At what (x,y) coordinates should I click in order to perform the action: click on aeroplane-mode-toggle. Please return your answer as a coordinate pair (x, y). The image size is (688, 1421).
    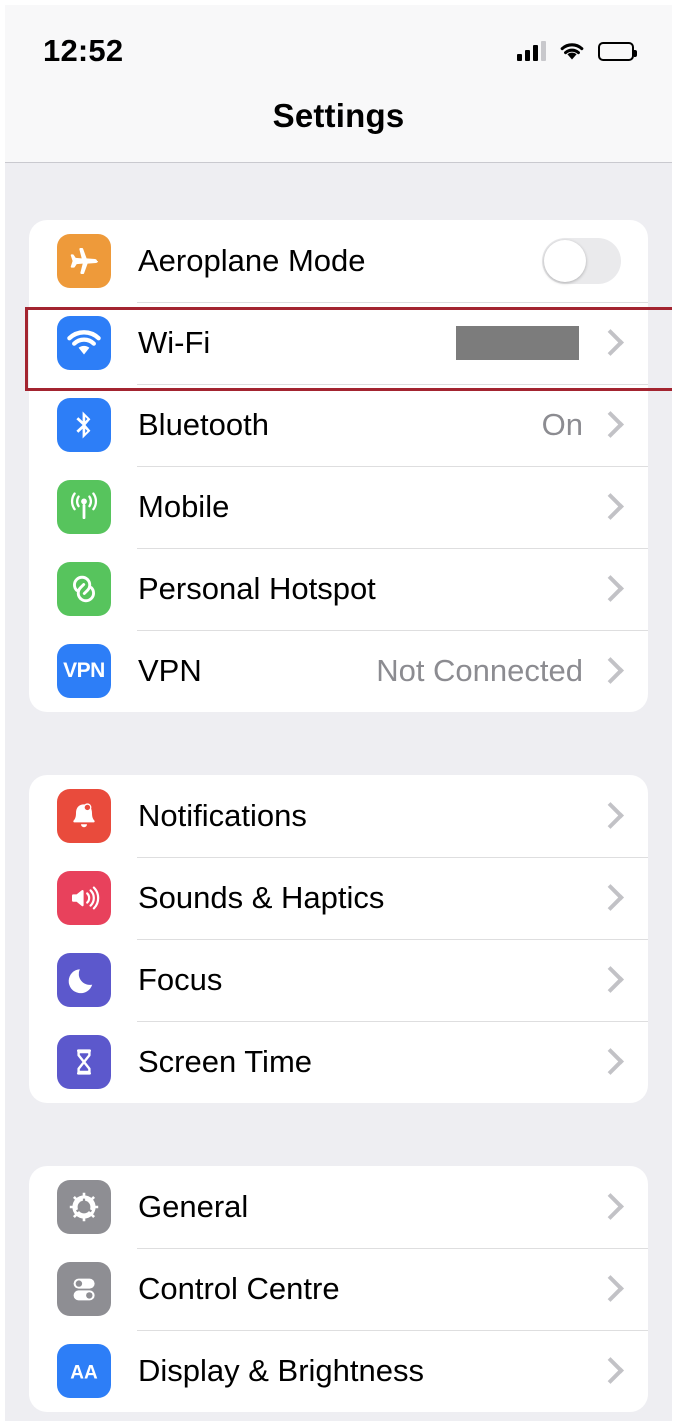
    Looking at the image, I should click on (581, 261).